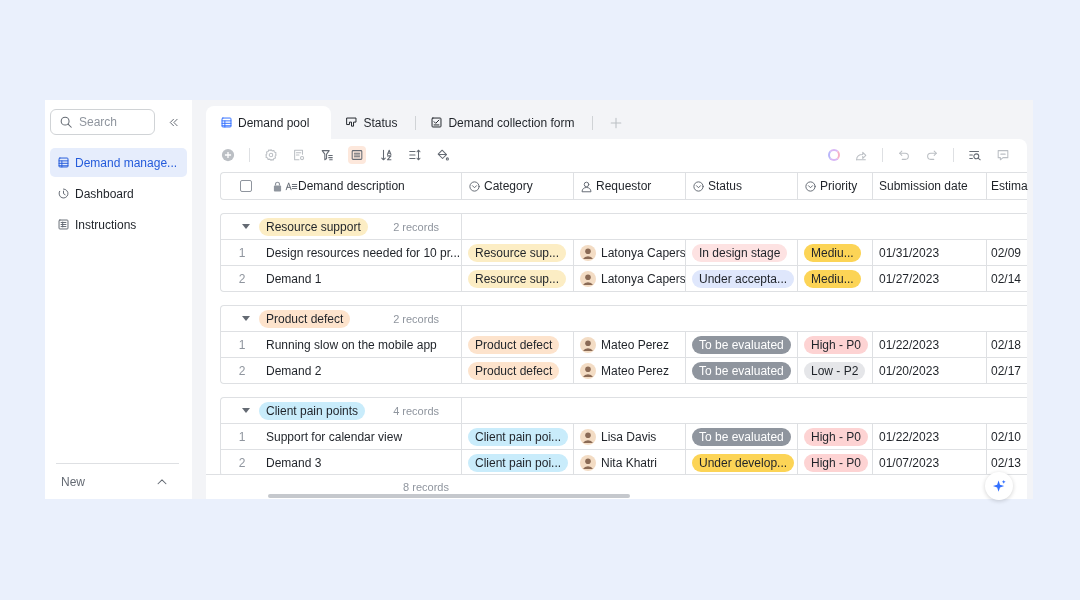  Describe the element at coordinates (313, 226) in the screenshot. I see `tag: Resource support` at that location.